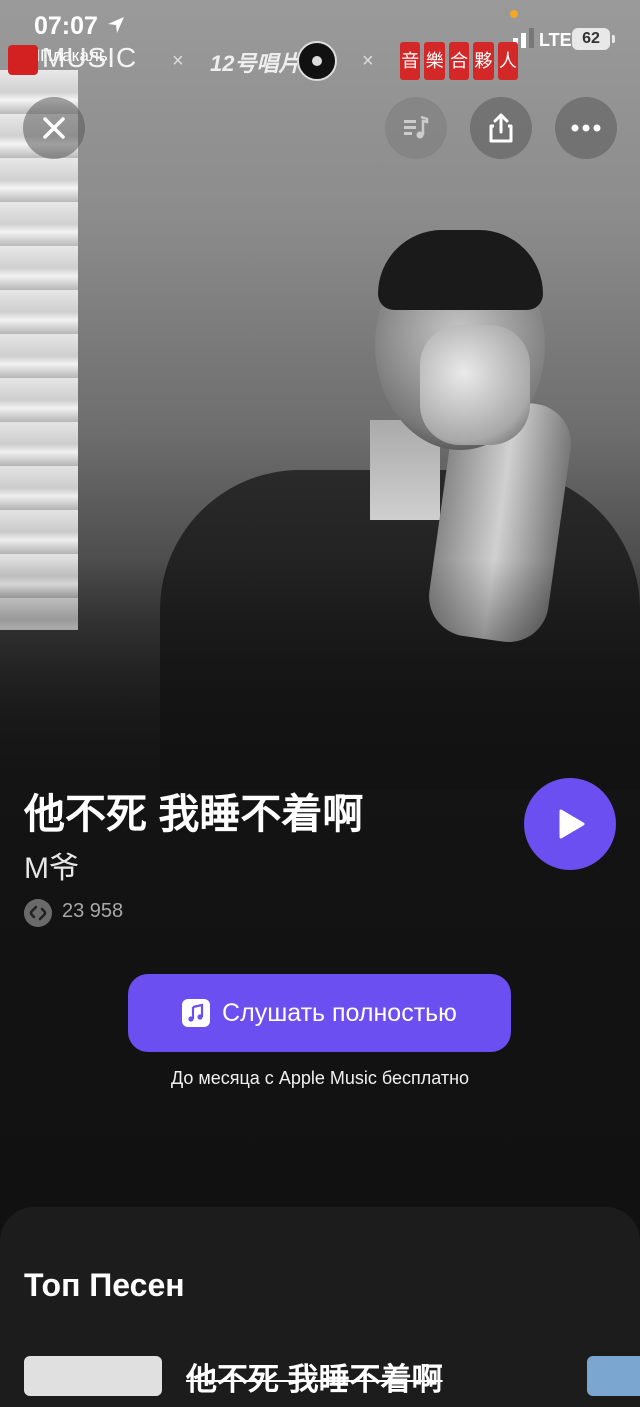  What do you see at coordinates (72, 58) in the screenshot?
I see `logo-music: MUSIC` at bounding box center [72, 58].